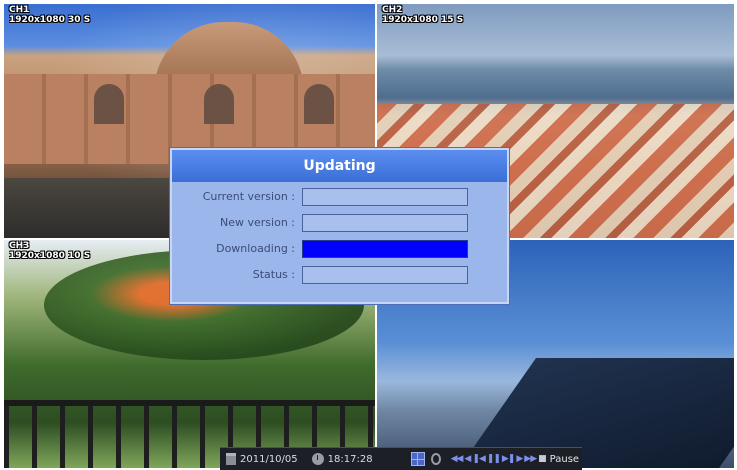 Image resolution: width=737 pixels, height=470 pixels. What do you see at coordinates (530, 459) in the screenshot?
I see `fast-forward-icon: ▶▶` at bounding box center [530, 459].